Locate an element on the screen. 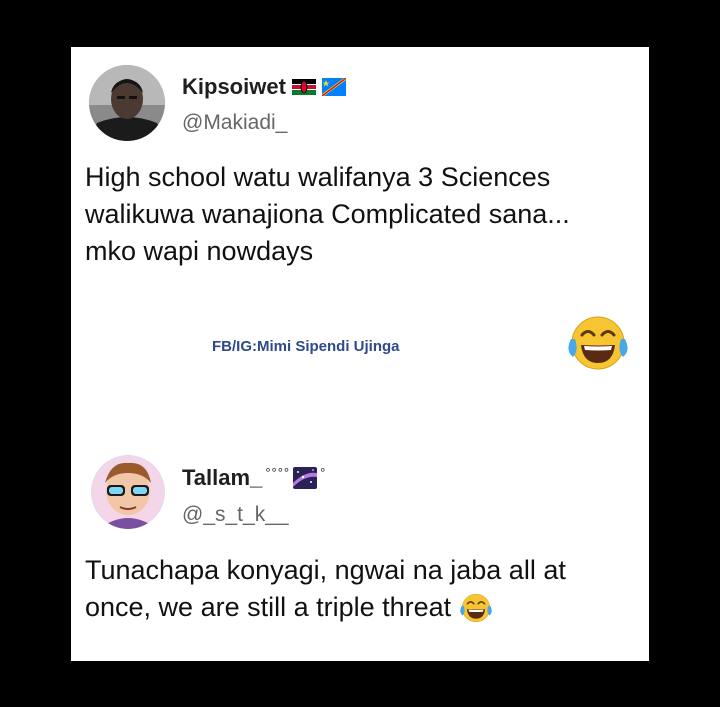  tweet2-display-name: Tallam_ °°°° ° is located at coordinates (253, 478).